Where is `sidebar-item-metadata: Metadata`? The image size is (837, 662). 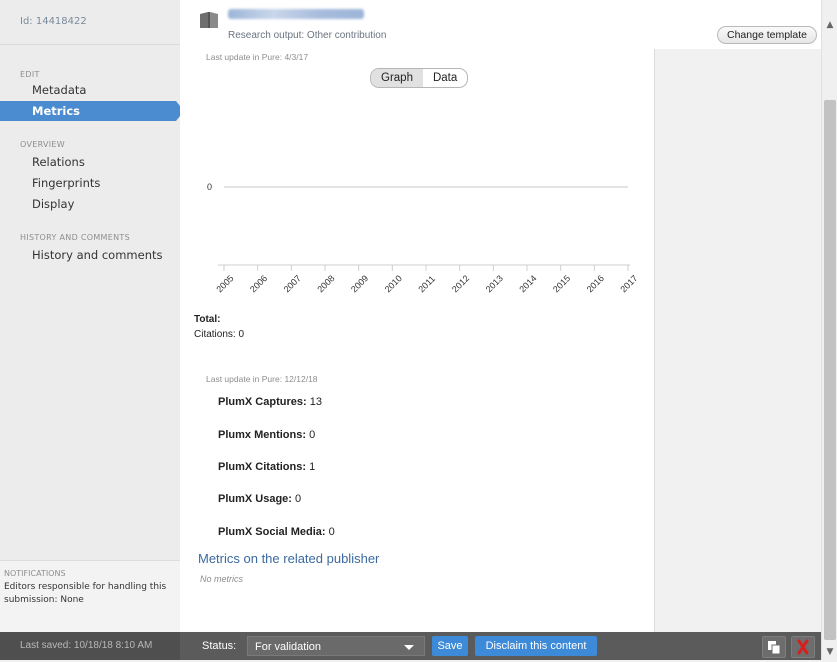
sidebar-item-metadata: Metadata is located at coordinates (88, 90).